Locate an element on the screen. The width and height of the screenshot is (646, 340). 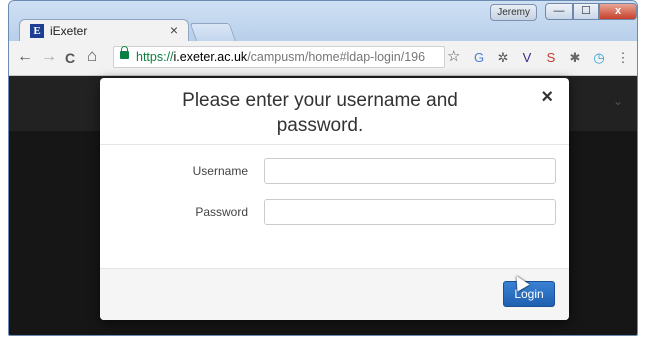
modal-title: Please enter your username and password. is located at coordinates (320, 113).